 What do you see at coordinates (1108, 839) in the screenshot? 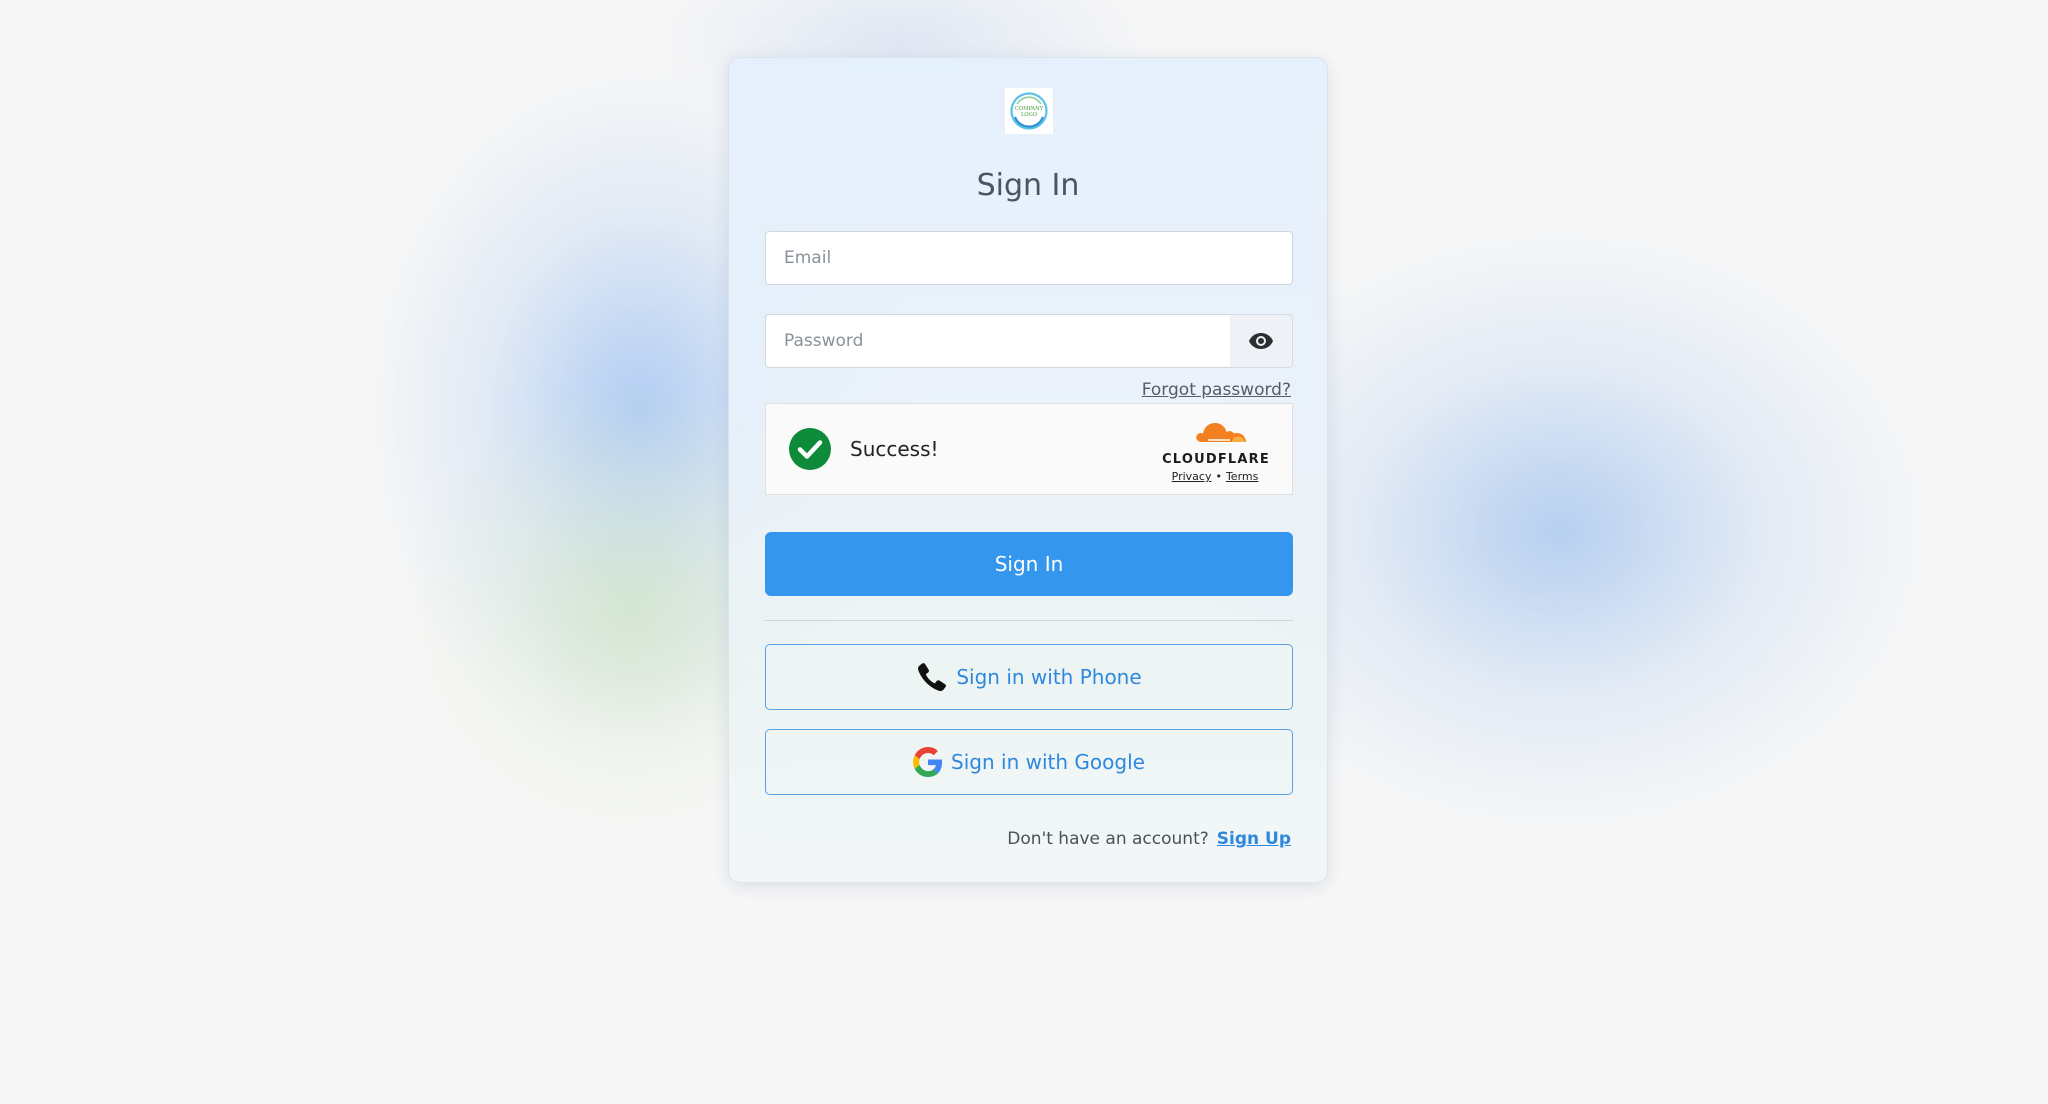
I see `signup-prompt-text: Don't have an account?` at bounding box center [1108, 839].